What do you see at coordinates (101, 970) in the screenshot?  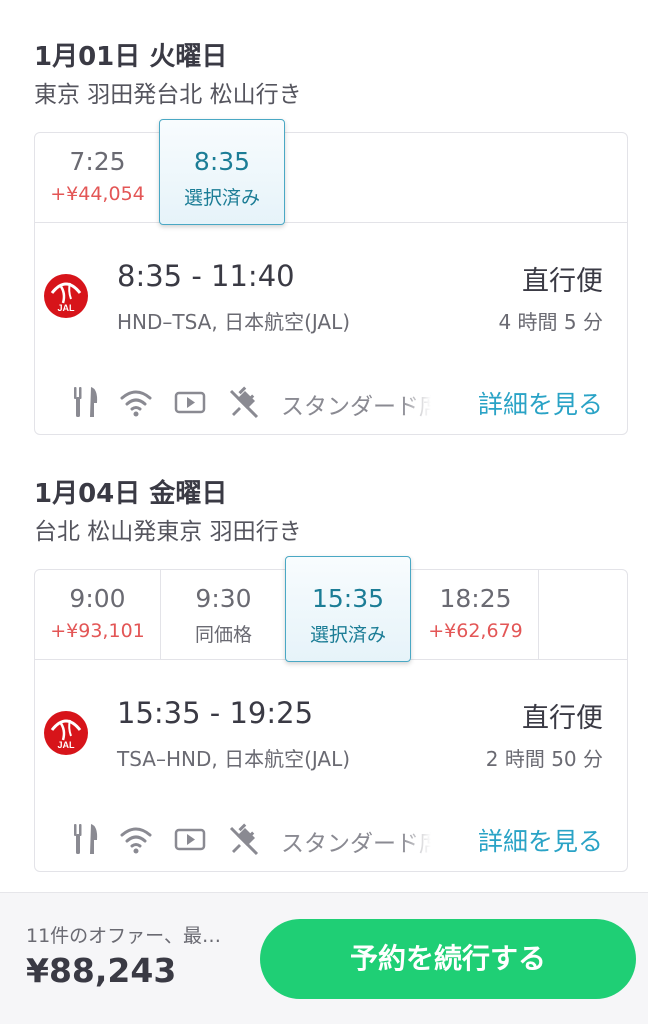 I see `total-price: ¥88,243` at bounding box center [101, 970].